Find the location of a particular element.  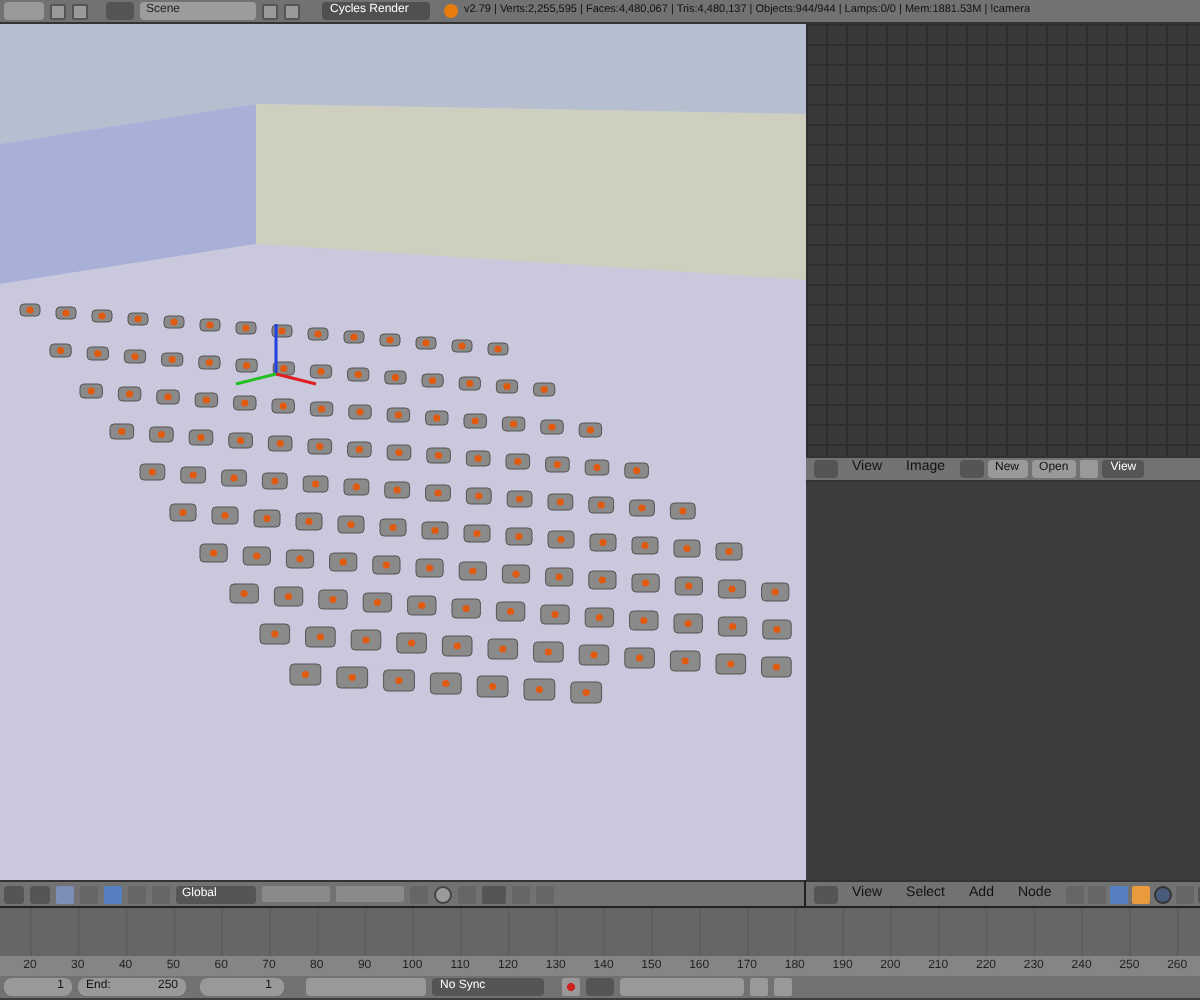

record-icon is located at coordinates (571, 987).